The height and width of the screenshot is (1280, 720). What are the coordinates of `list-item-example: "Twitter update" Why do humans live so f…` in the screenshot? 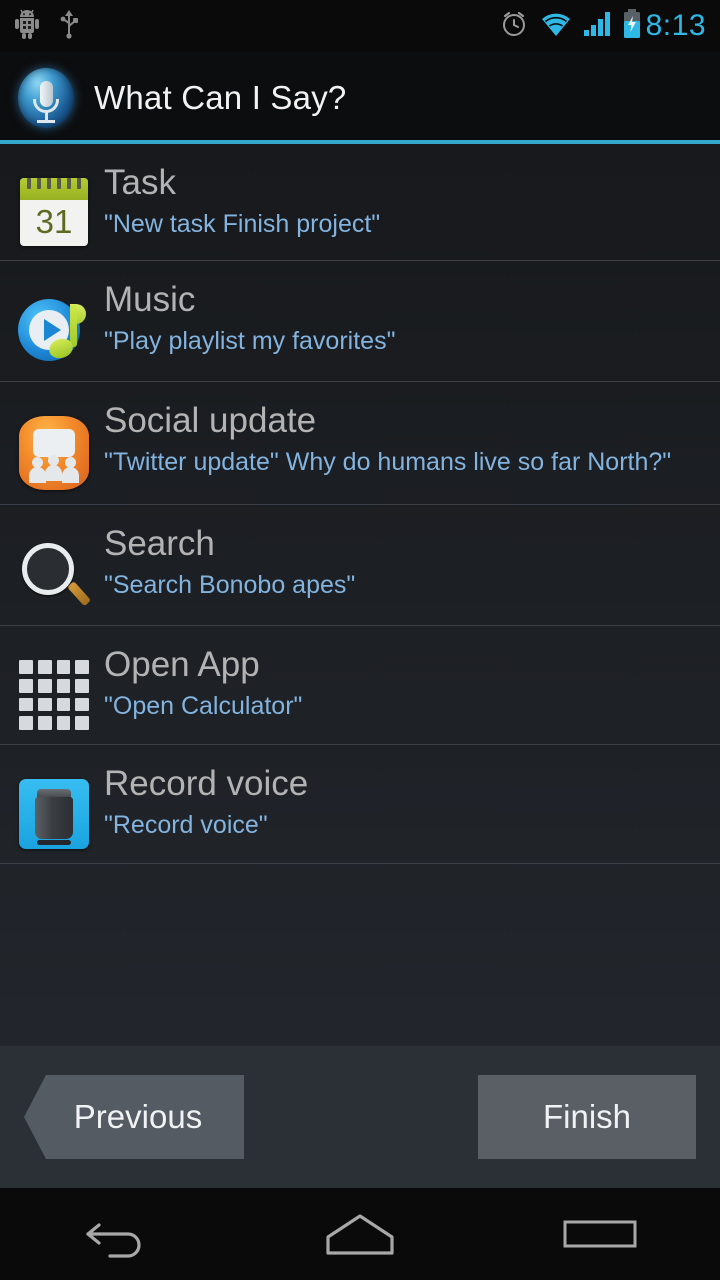 It's located at (388, 462).